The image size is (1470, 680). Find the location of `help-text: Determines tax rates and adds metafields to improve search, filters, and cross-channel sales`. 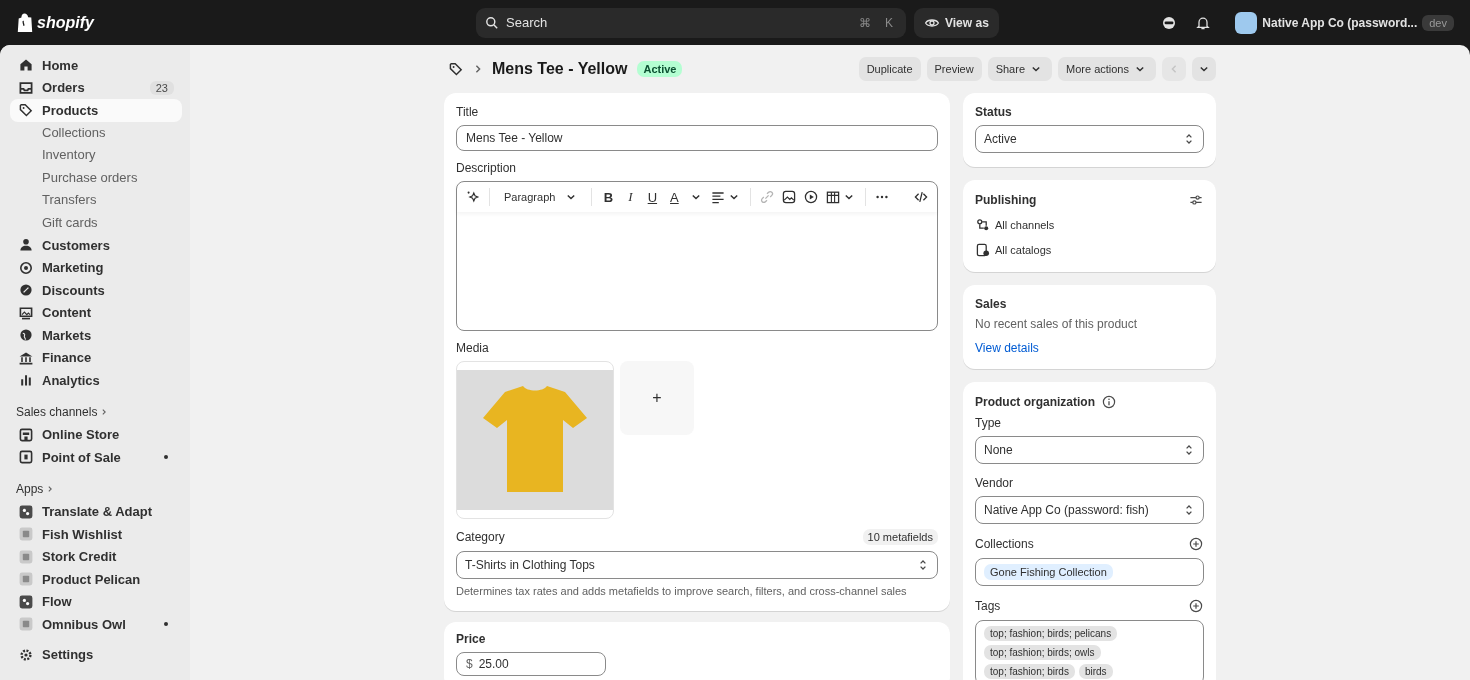

help-text: Determines tax rates and adds metafields to improve search, filters, and cross-channel sales is located at coordinates (682, 591).